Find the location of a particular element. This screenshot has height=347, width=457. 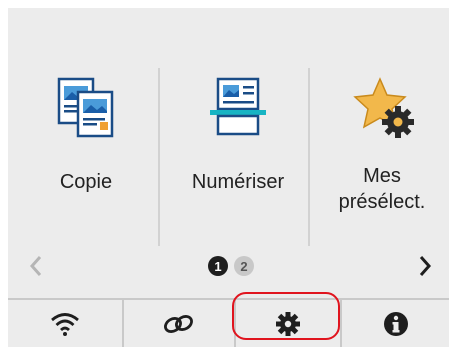

copy-label: Copie is located at coordinates (86, 182).